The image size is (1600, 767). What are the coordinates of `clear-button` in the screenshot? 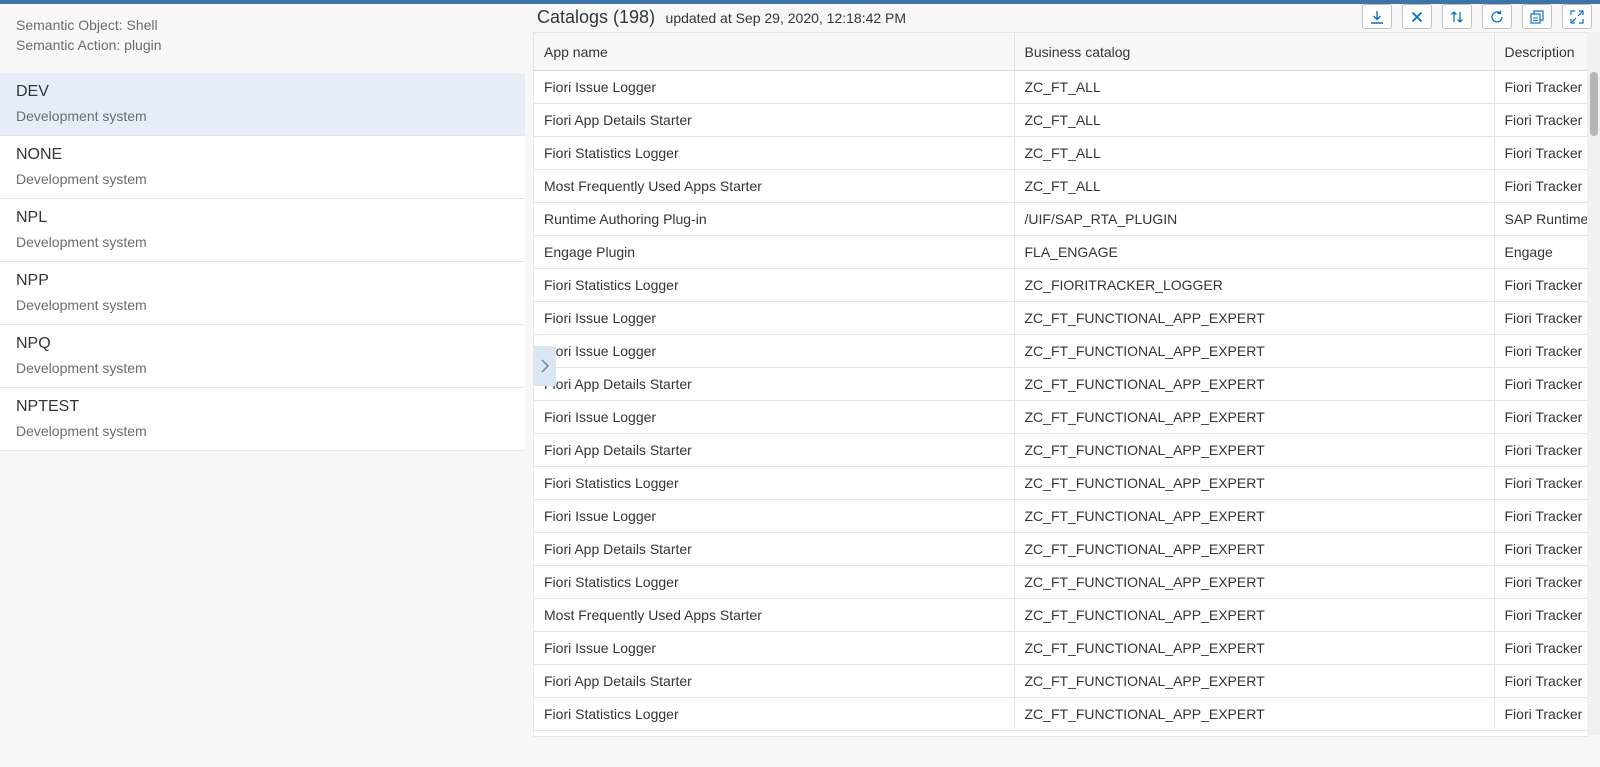 It's located at (1417, 16).